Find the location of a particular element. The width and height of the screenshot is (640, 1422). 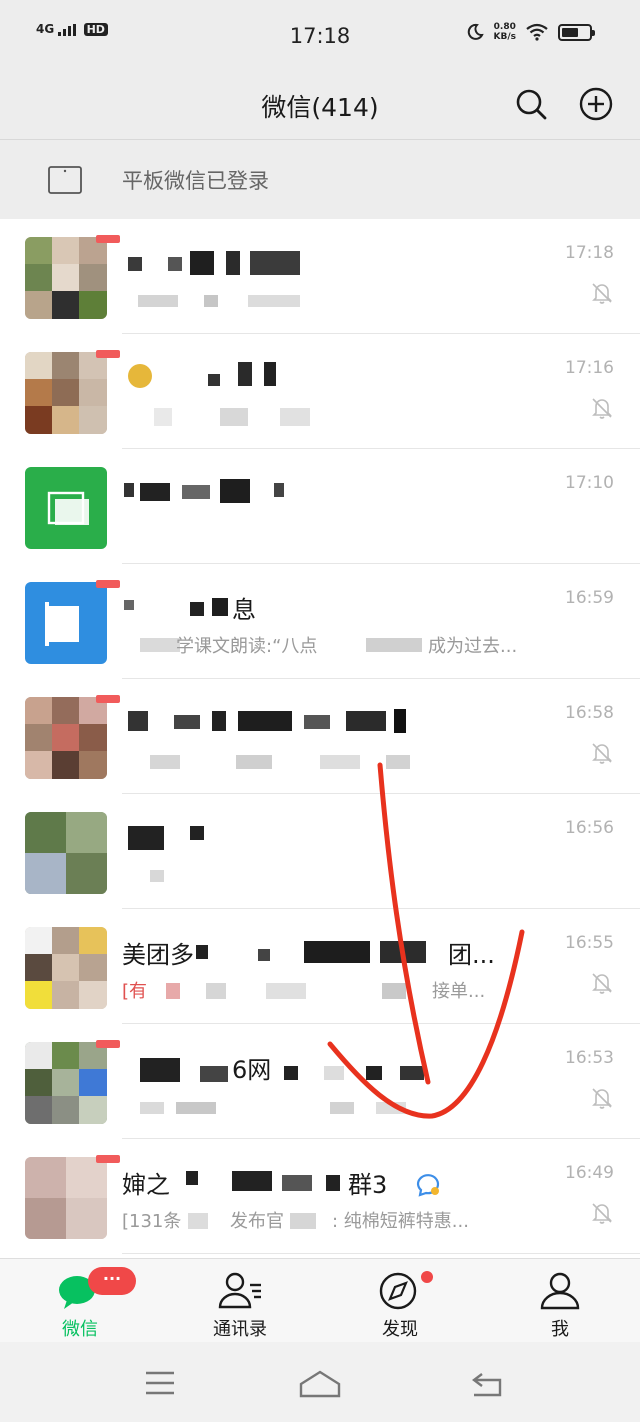

tab-label: 通讯录 is located at coordinates (240, 1329).